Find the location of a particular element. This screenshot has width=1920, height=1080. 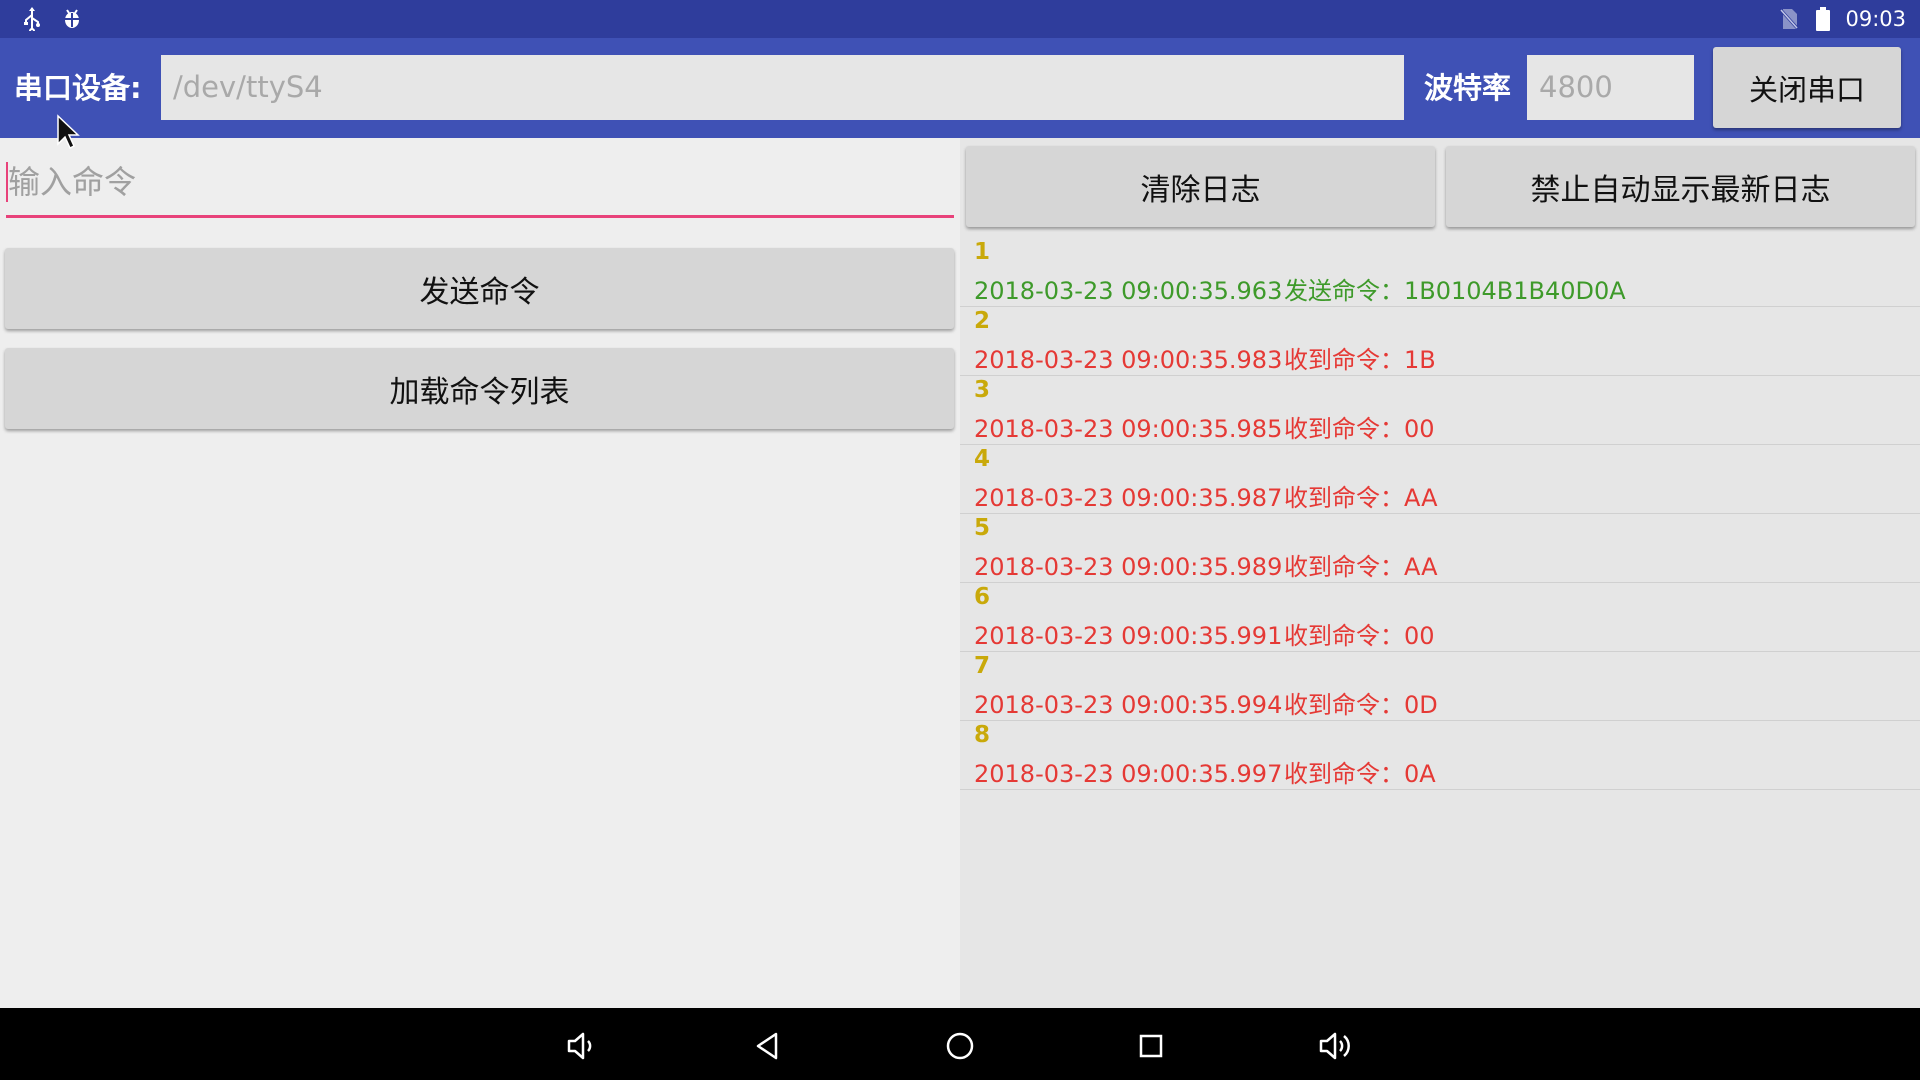

status-left-icons is located at coordinates (52, 19).